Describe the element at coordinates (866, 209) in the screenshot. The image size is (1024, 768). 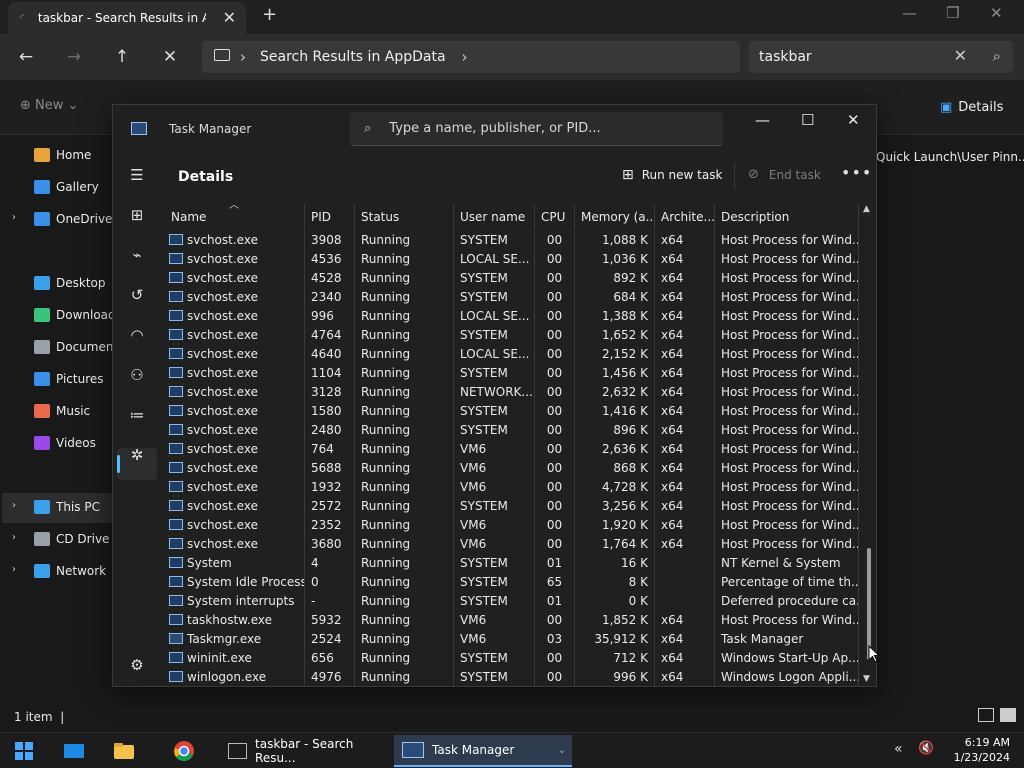
I see `scroll-up-icon: ▲` at that location.